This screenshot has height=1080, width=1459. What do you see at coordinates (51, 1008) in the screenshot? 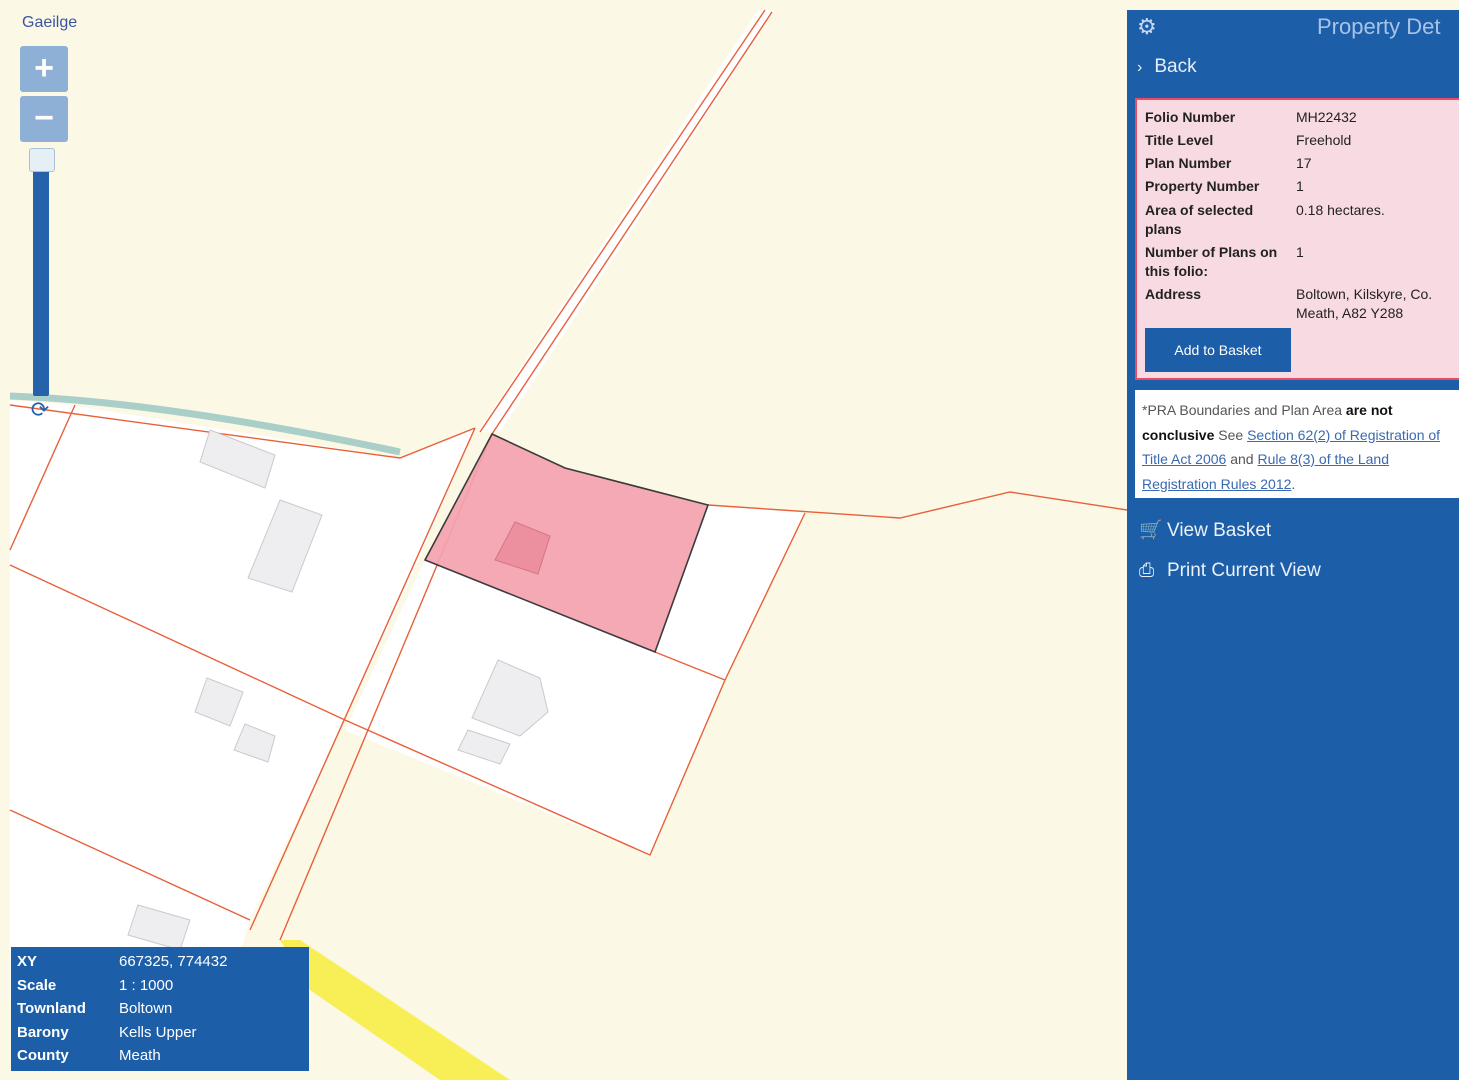
I see `info-label: Townland` at bounding box center [51, 1008].